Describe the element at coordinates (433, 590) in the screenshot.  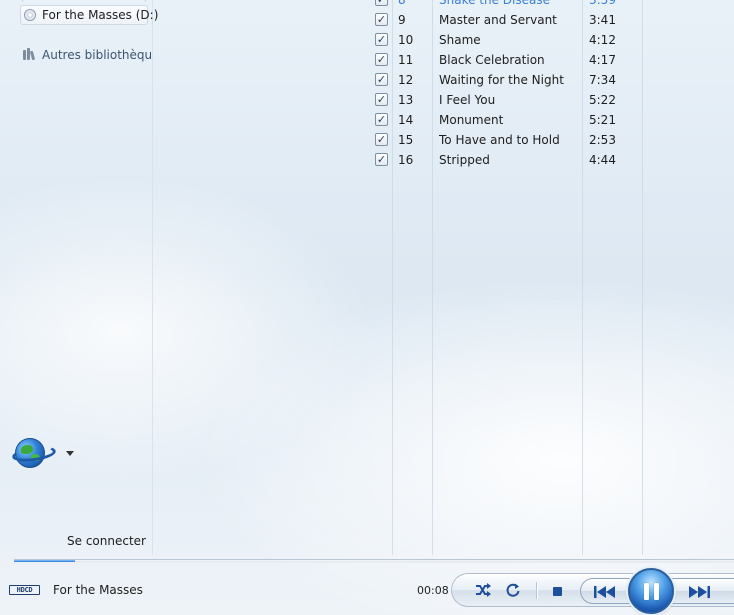
I see `elapsed-time: 00:08` at that location.